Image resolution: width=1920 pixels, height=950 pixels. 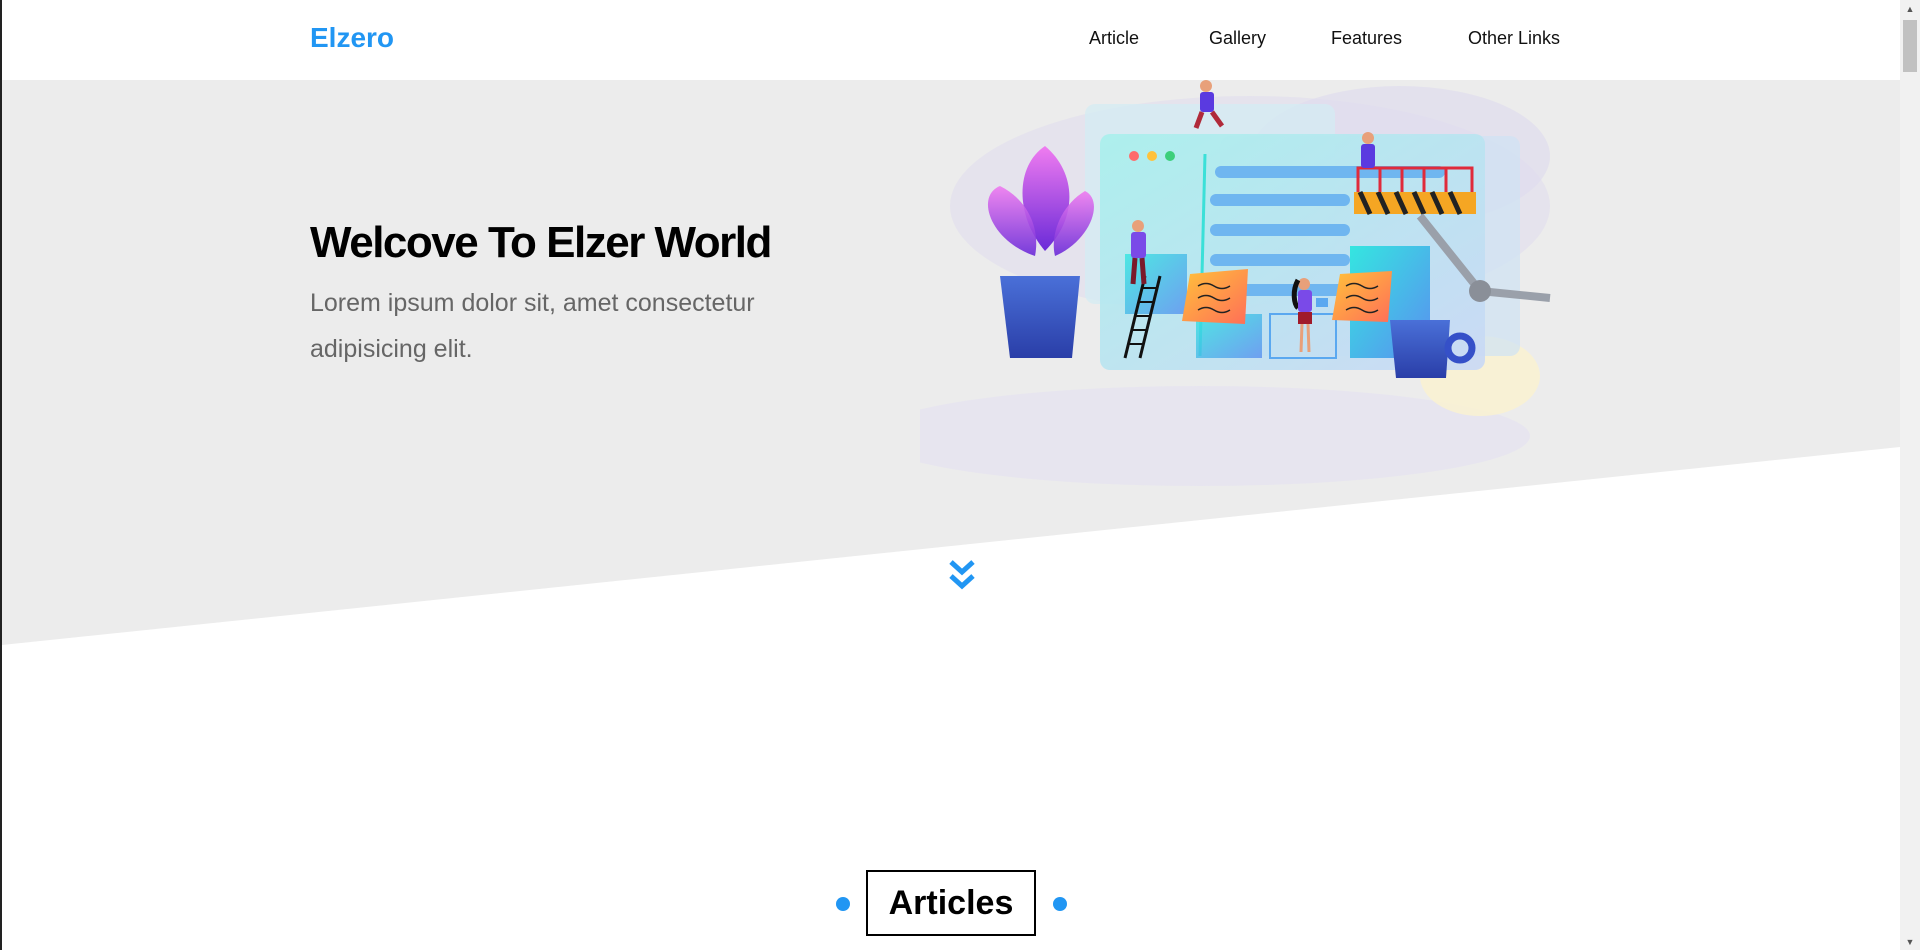 What do you see at coordinates (541, 242) in the screenshot?
I see `hero-title: Welcove To Elzer World` at bounding box center [541, 242].